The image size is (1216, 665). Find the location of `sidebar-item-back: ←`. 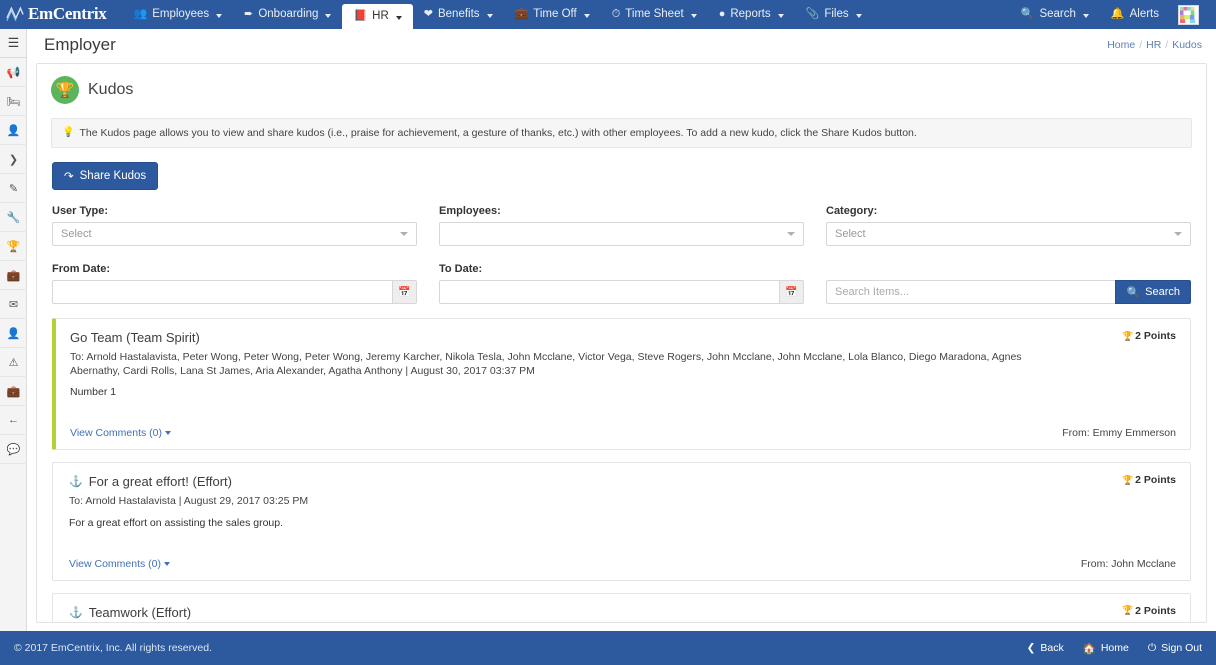

sidebar-item-back: ← is located at coordinates (13, 420).